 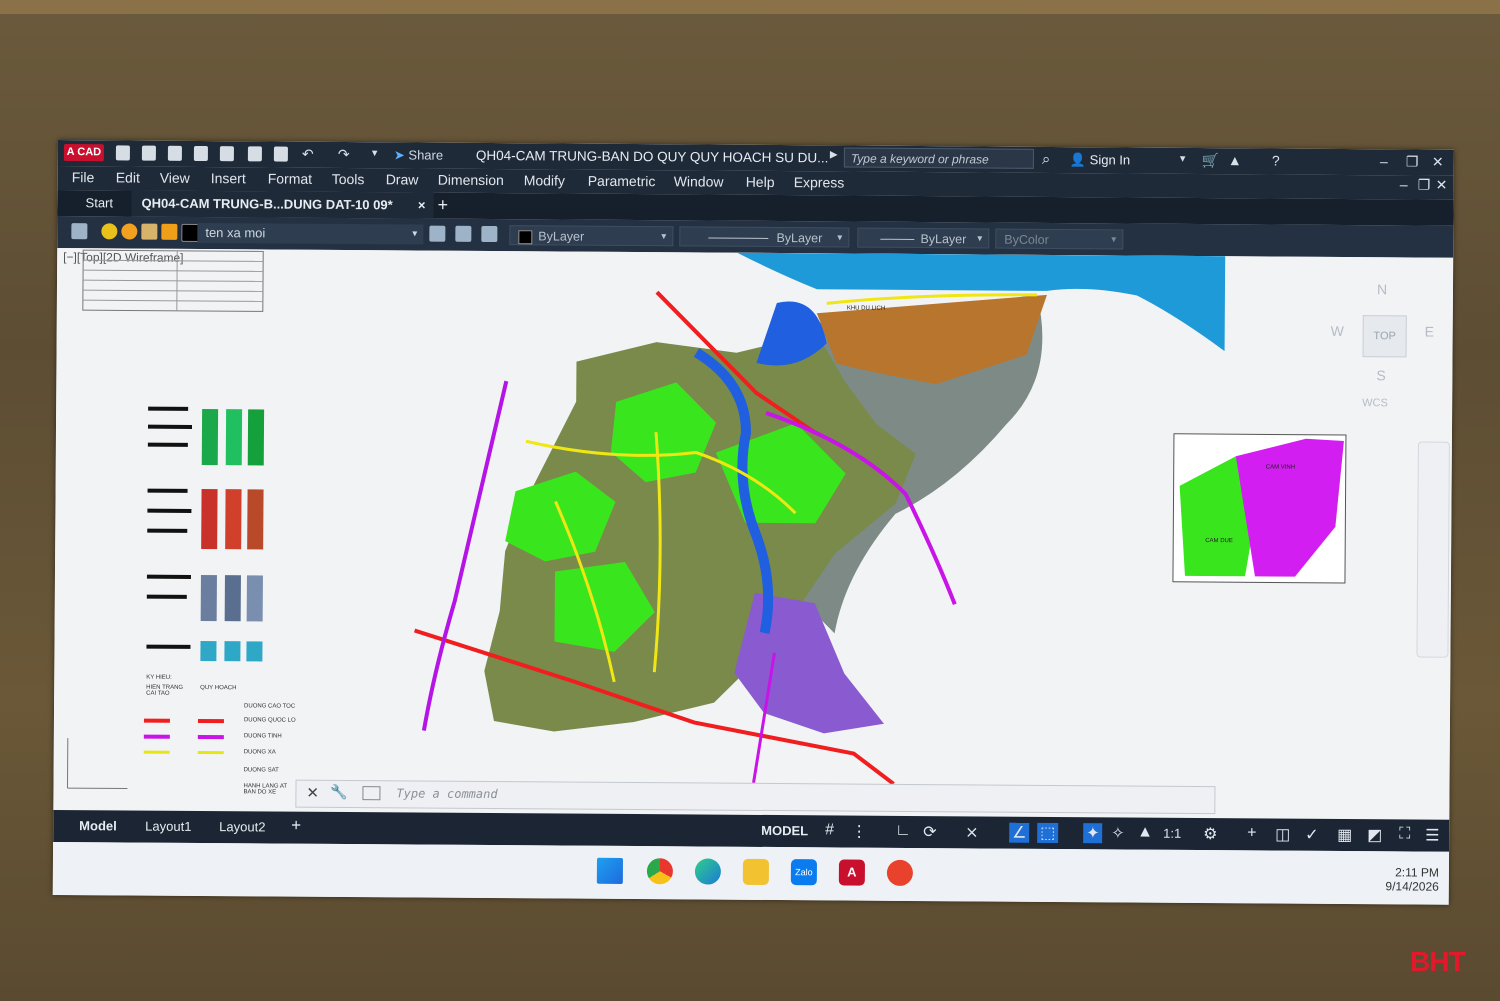 What do you see at coordinates (1282, 835) in the screenshot?
I see `isolate-objects-icon: ◫` at bounding box center [1282, 835].